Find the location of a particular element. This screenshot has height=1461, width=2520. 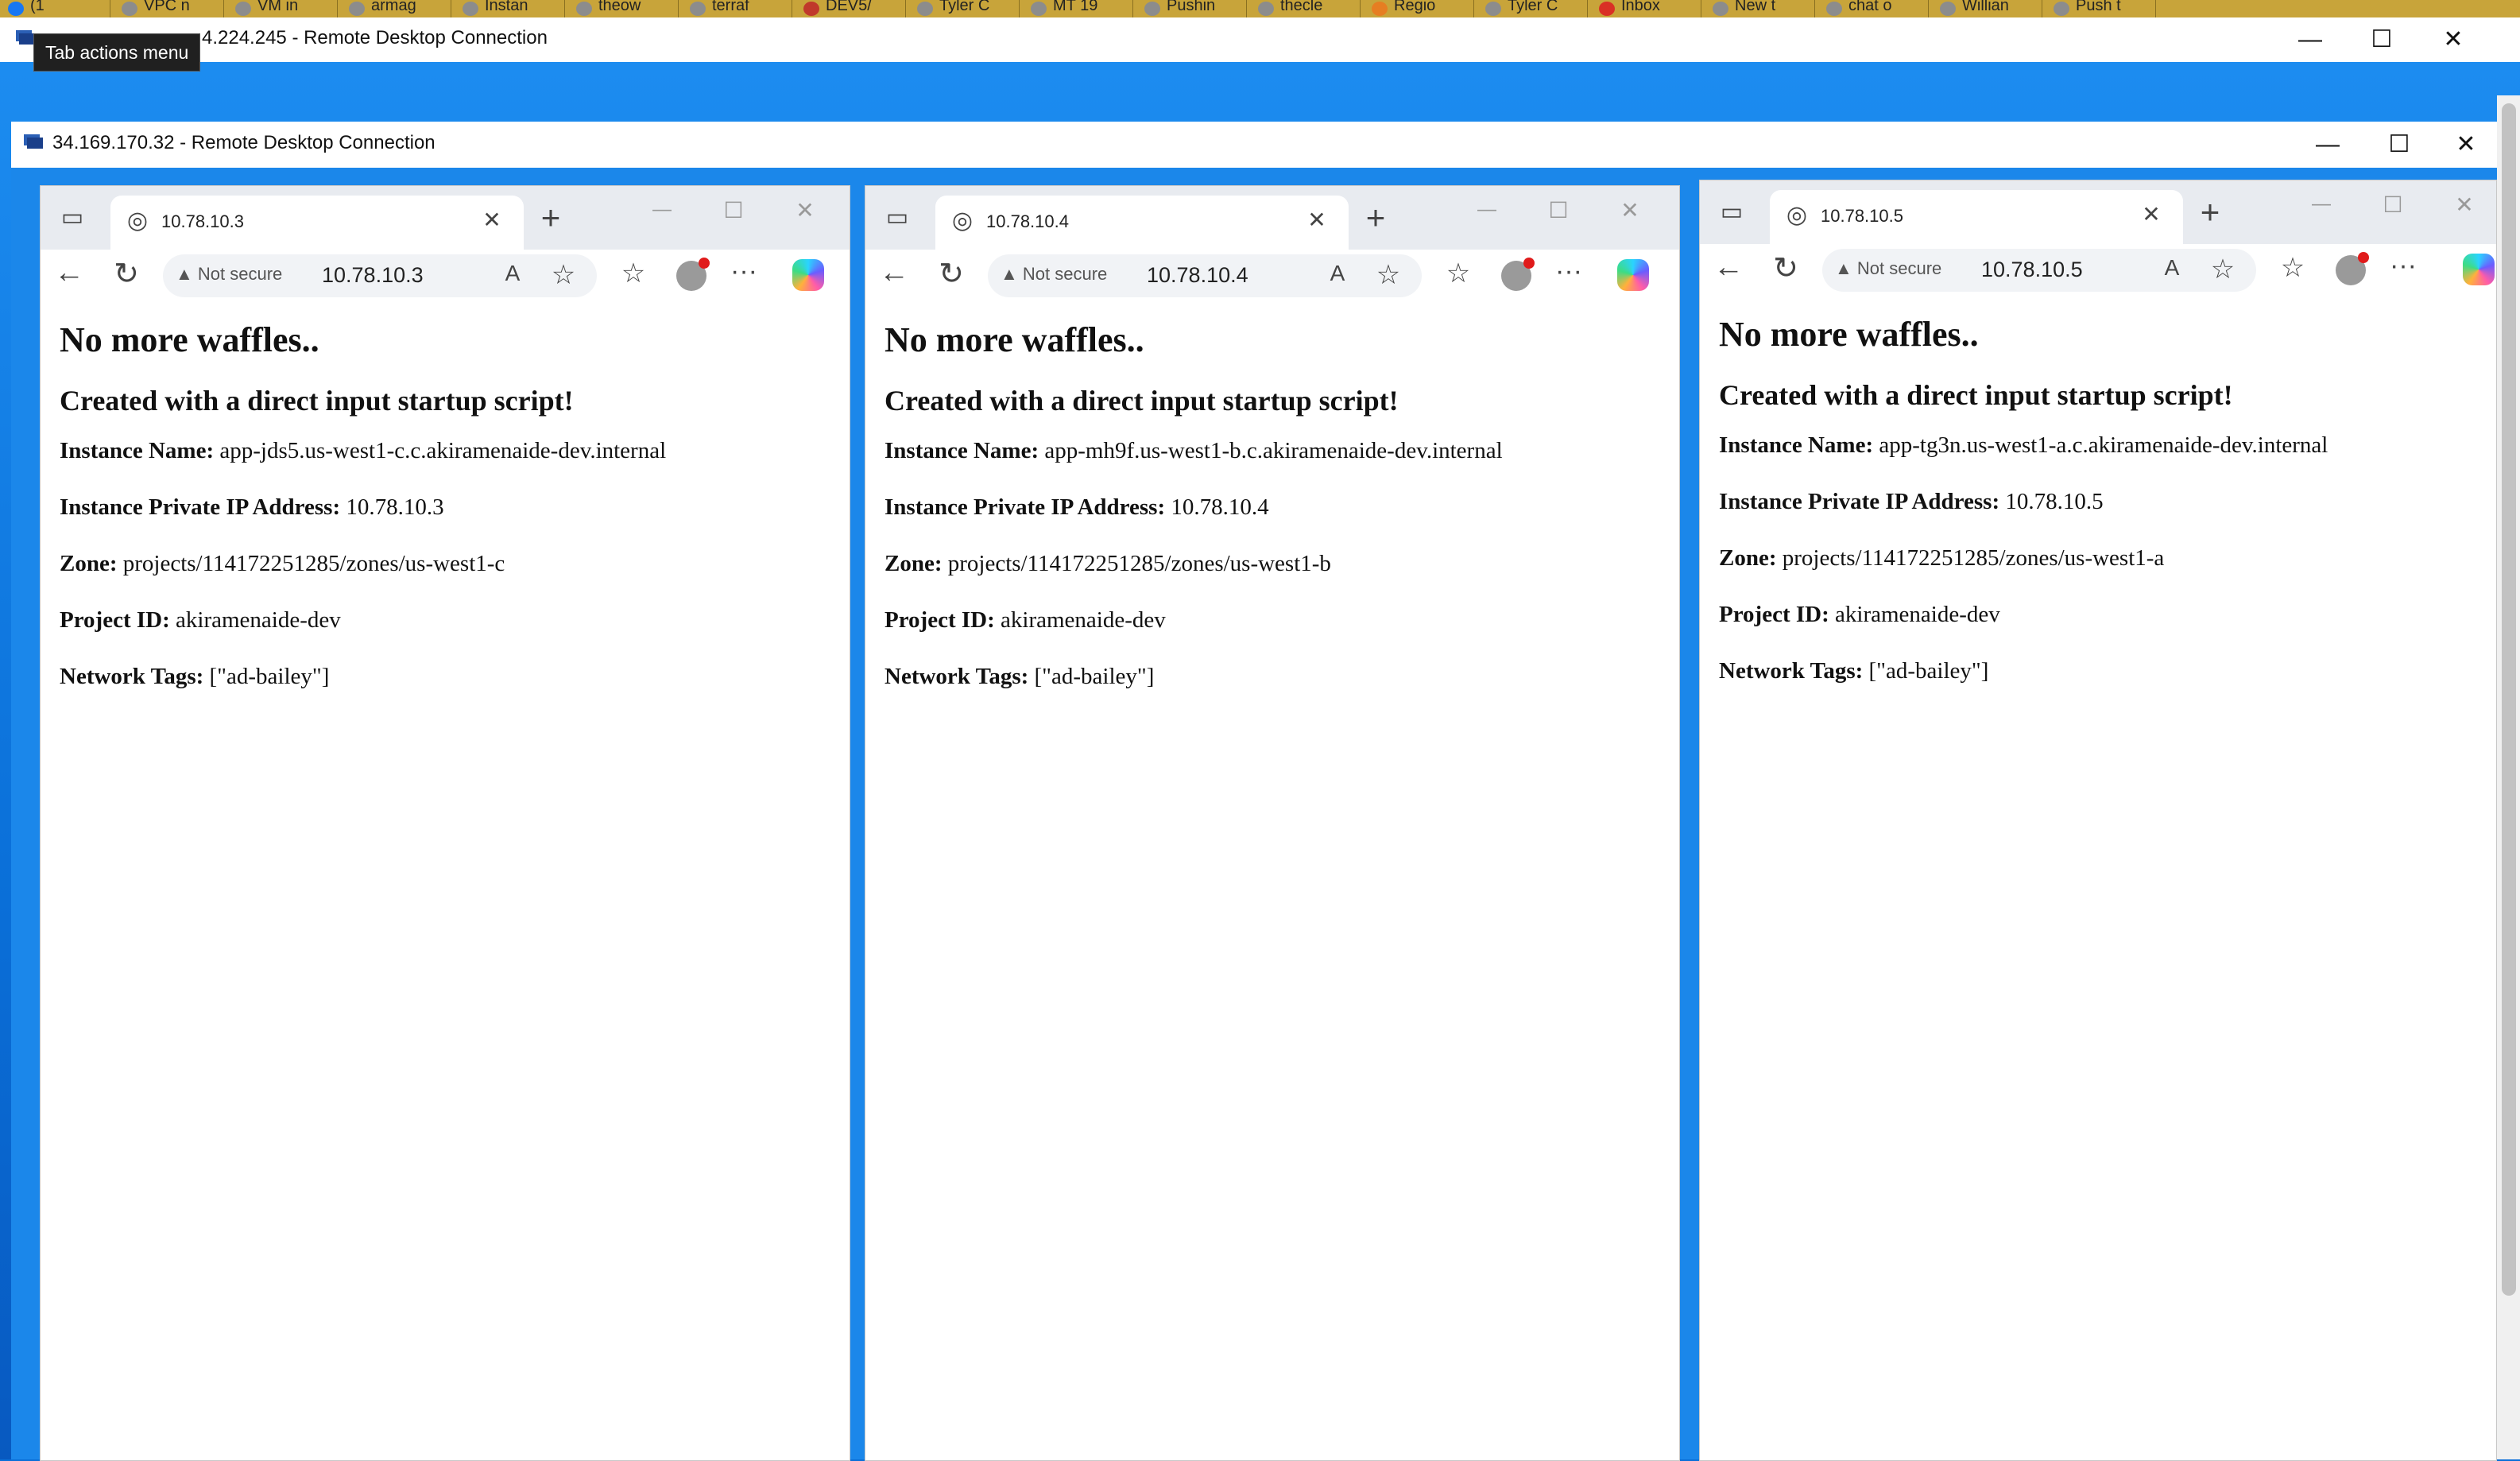

host-tab: (1 is located at coordinates (55, 8).